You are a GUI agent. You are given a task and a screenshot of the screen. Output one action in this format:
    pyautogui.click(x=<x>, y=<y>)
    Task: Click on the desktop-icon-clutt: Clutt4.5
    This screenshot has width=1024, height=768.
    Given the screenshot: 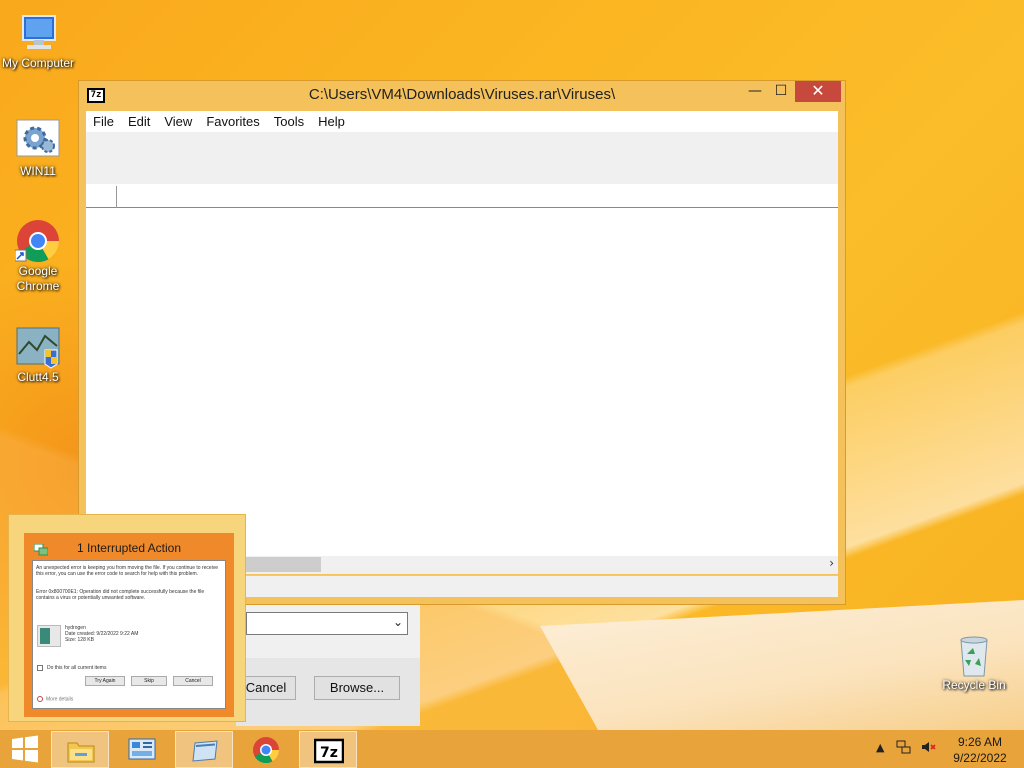 What is the action you would take?
    pyautogui.click(x=38, y=354)
    